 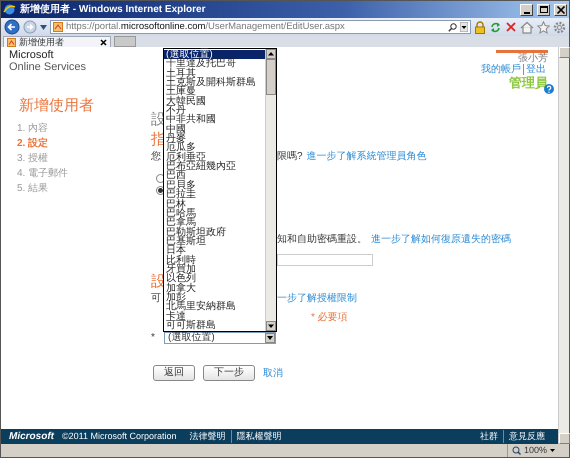 I want to click on wizard-button: 返回, so click(x=174, y=373).